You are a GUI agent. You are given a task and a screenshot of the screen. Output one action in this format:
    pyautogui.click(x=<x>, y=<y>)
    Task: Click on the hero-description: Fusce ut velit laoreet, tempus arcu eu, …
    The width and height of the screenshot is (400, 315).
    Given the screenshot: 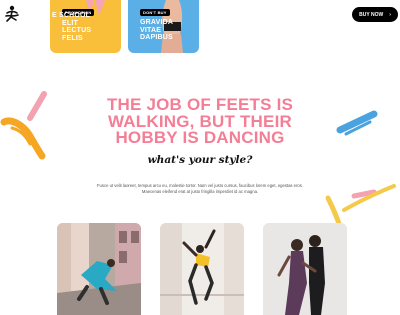 What is the action you would take?
    pyautogui.click(x=200, y=189)
    